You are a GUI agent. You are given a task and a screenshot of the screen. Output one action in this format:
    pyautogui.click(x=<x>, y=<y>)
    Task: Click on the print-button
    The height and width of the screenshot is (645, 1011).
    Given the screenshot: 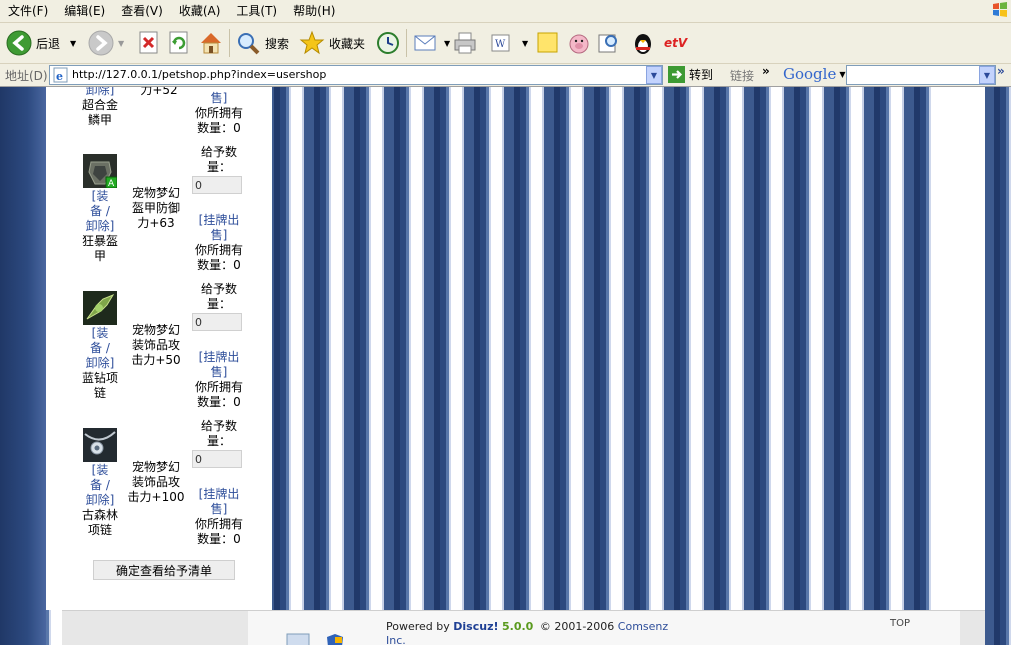 What is the action you would take?
    pyautogui.click(x=465, y=43)
    